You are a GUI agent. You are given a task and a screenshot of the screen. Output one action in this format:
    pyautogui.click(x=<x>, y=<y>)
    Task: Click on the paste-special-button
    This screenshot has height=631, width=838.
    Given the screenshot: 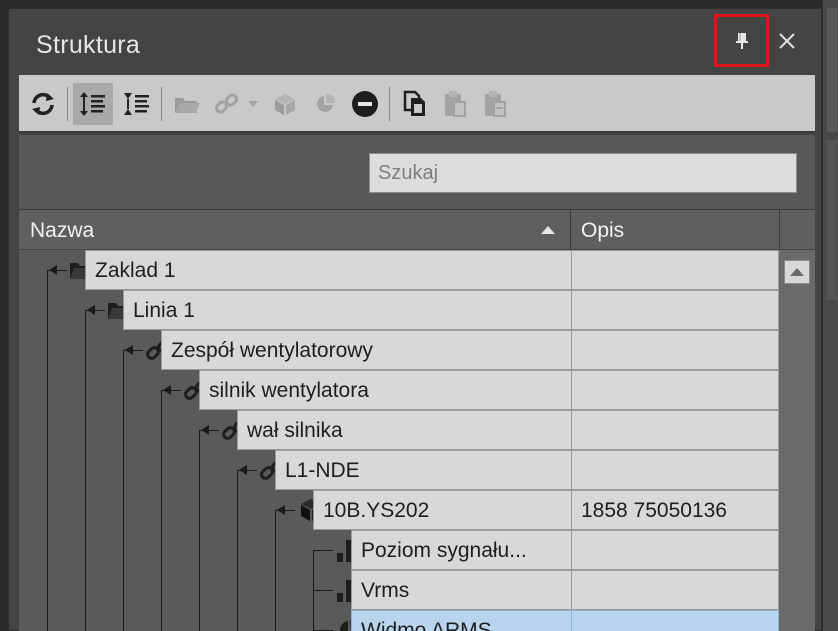 What is the action you would take?
    pyautogui.click(x=495, y=104)
    